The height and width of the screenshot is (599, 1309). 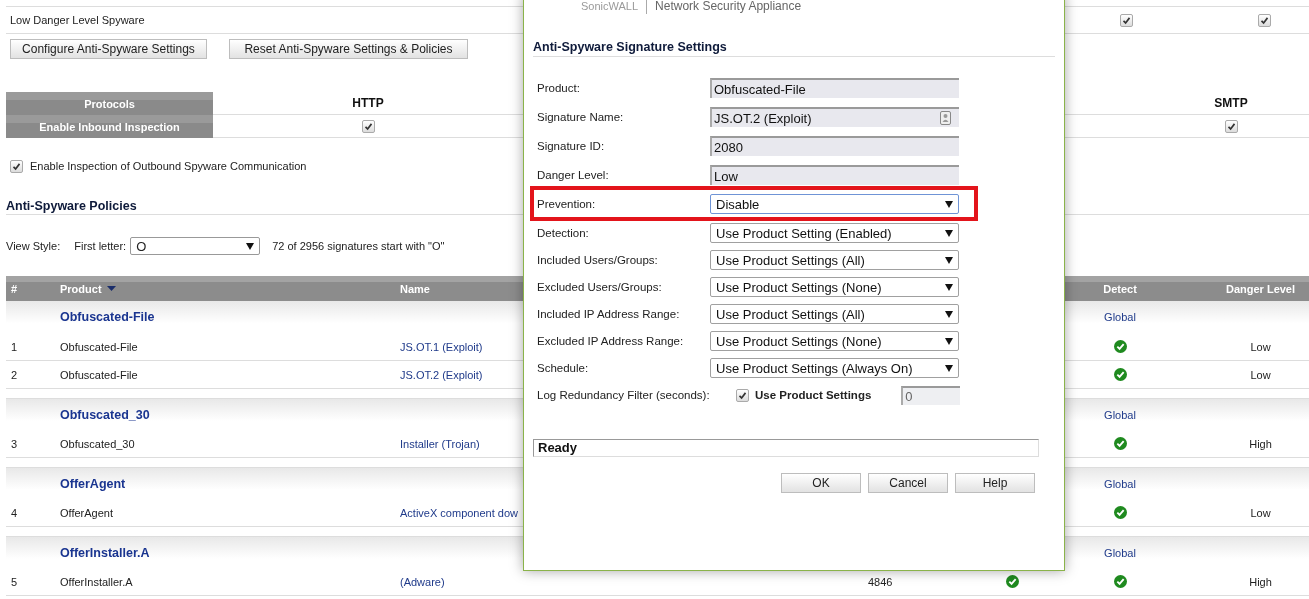 I want to click on table-cell-text: 5, so click(x=14, y=581).